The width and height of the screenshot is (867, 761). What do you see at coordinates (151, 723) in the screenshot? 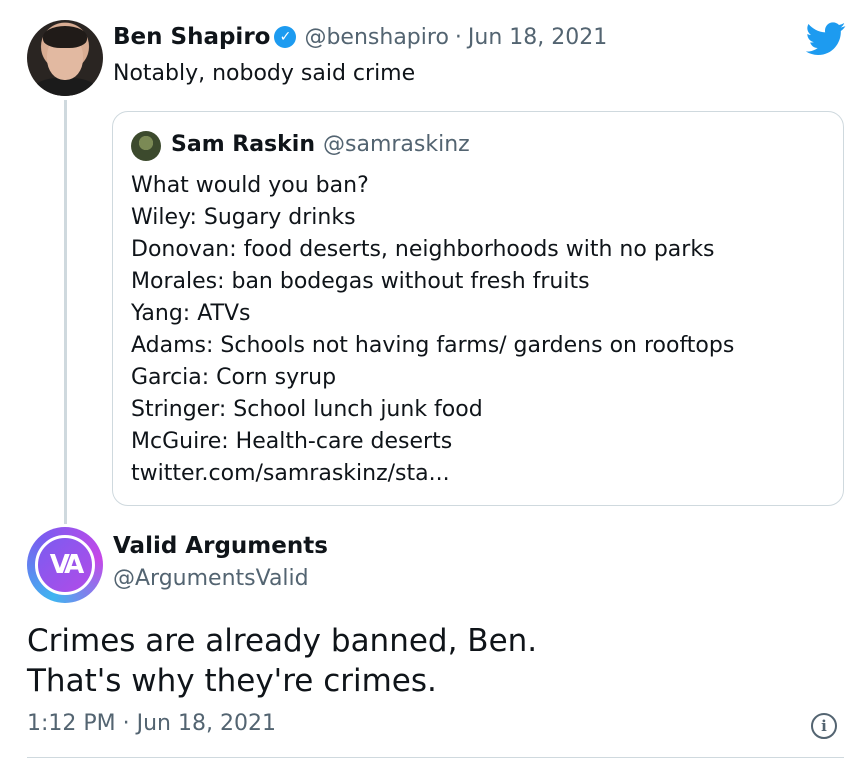
I see `reply-timestamp: 1:12 PM · Jun 18, 2021` at bounding box center [151, 723].